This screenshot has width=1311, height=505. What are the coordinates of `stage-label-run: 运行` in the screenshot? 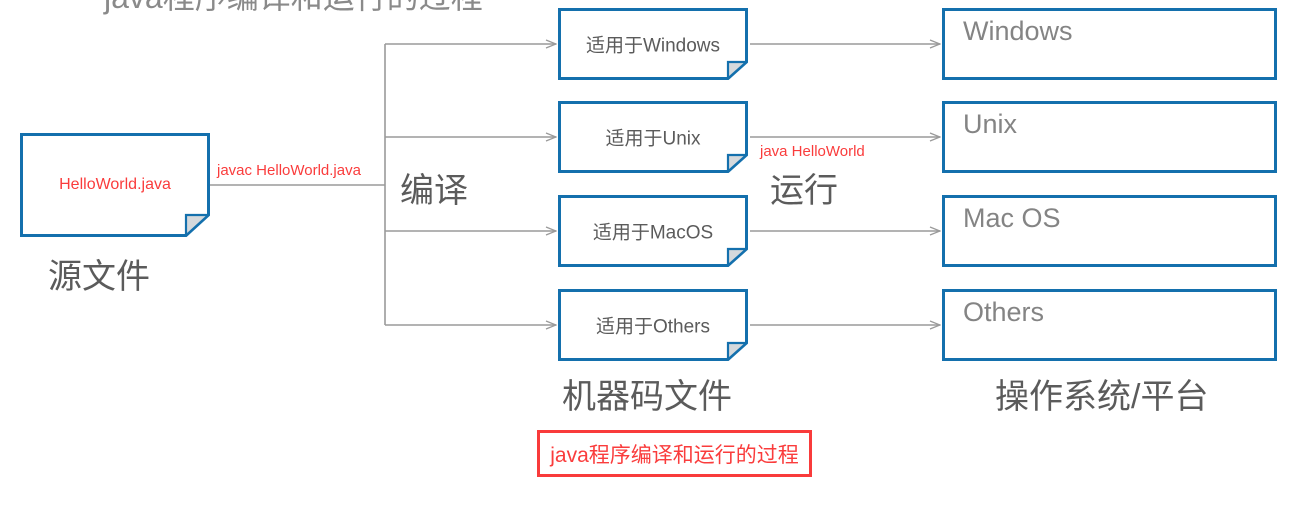 It's located at (804, 191).